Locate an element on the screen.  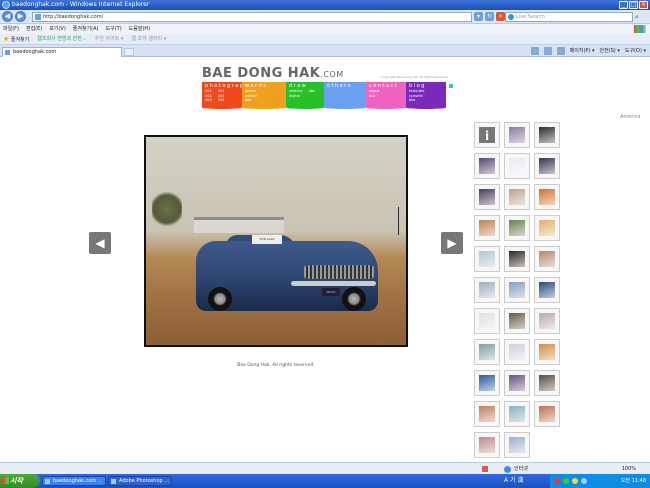
nav-heading: others is located at coordinates (345, 86).